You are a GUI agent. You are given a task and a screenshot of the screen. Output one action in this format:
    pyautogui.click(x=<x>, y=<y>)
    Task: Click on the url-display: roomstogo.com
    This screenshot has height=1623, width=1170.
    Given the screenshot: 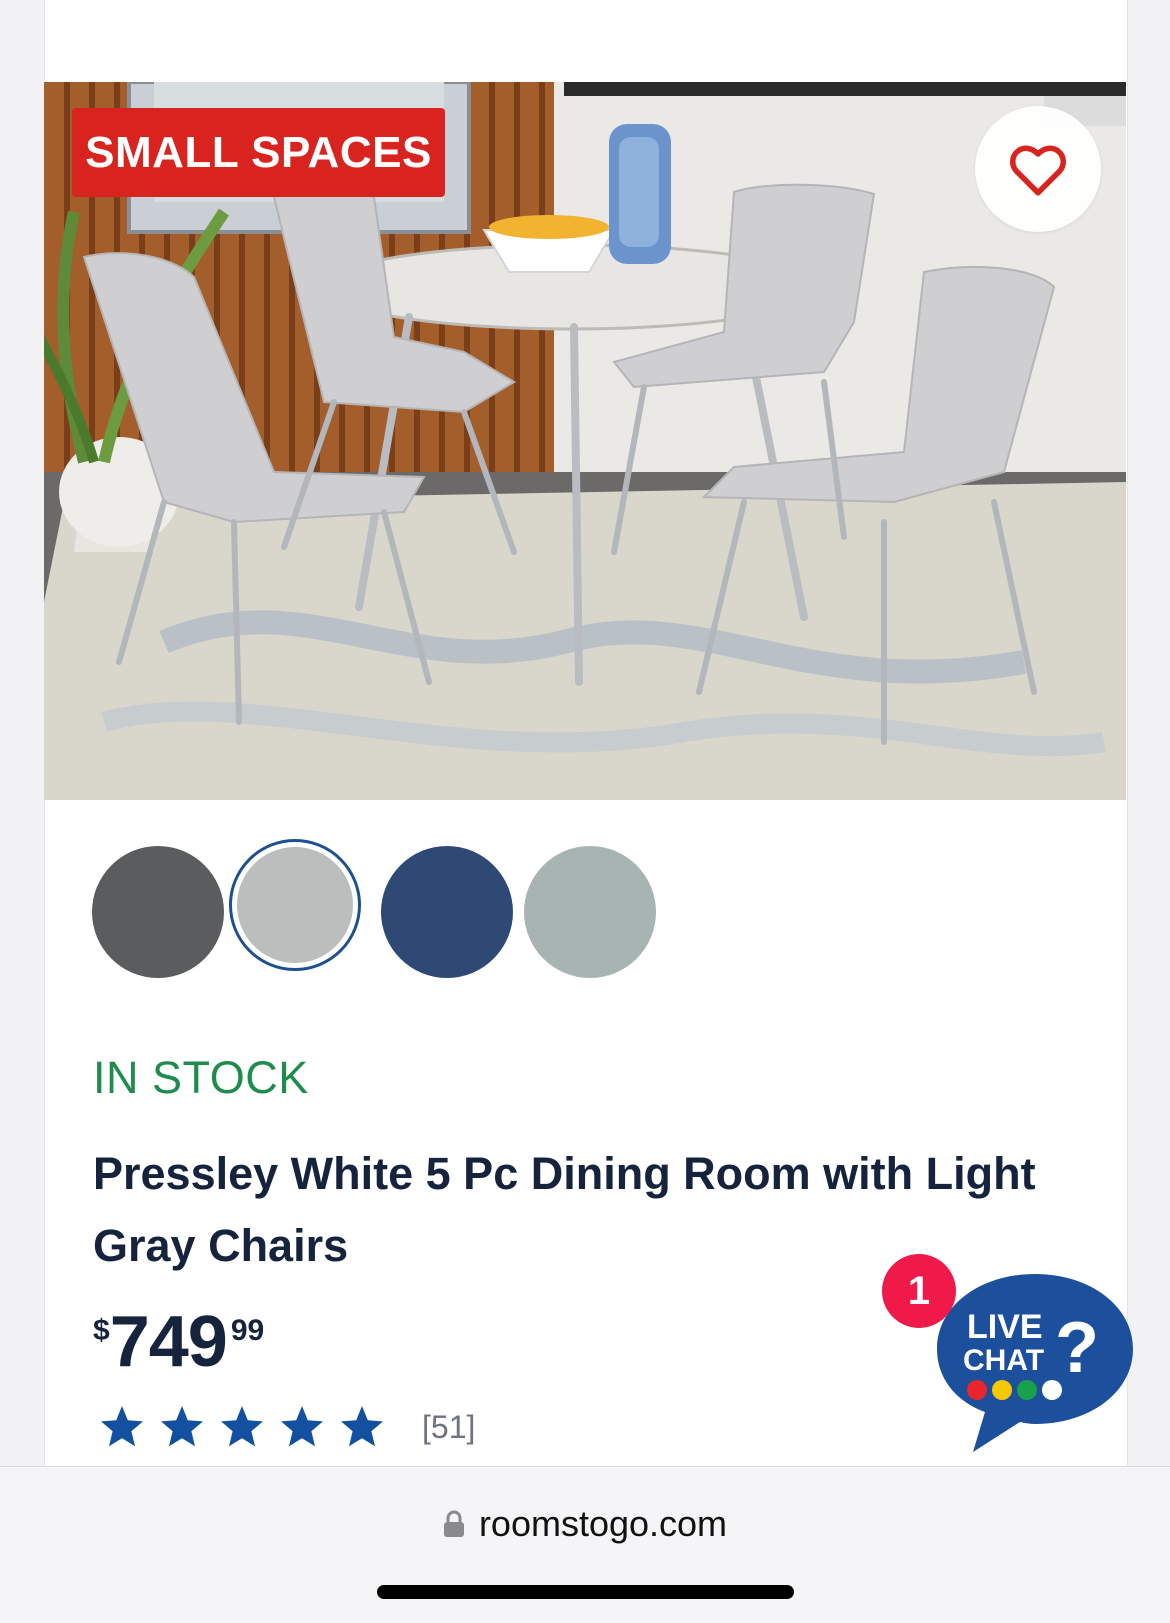 What is the action you would take?
    pyautogui.click(x=585, y=1524)
    